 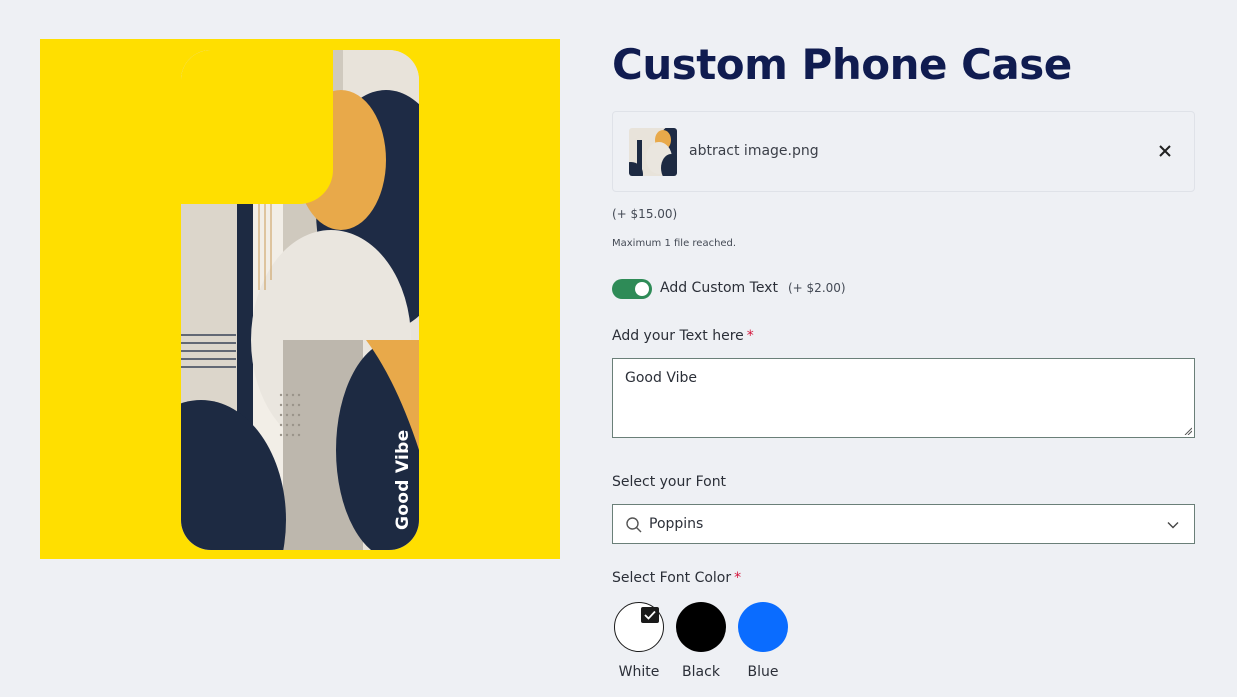 I want to click on custom-text-input: Good Vibe, so click(x=903, y=398).